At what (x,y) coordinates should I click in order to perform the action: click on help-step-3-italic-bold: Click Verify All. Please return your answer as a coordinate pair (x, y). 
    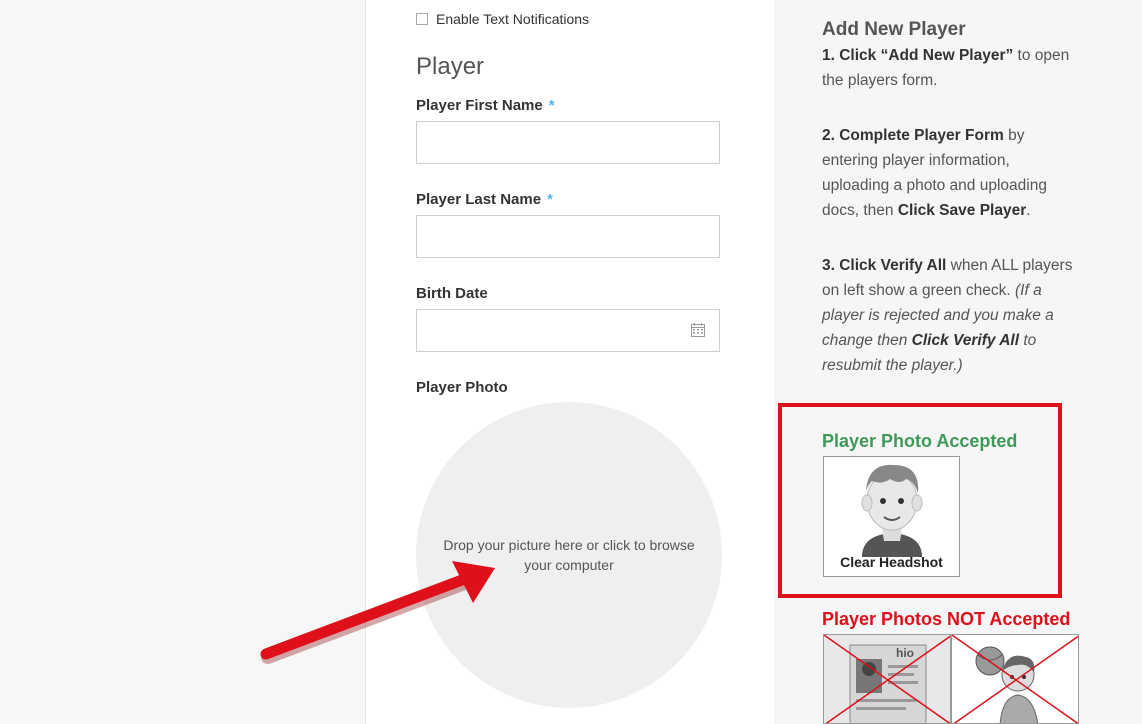
    Looking at the image, I should click on (965, 340).